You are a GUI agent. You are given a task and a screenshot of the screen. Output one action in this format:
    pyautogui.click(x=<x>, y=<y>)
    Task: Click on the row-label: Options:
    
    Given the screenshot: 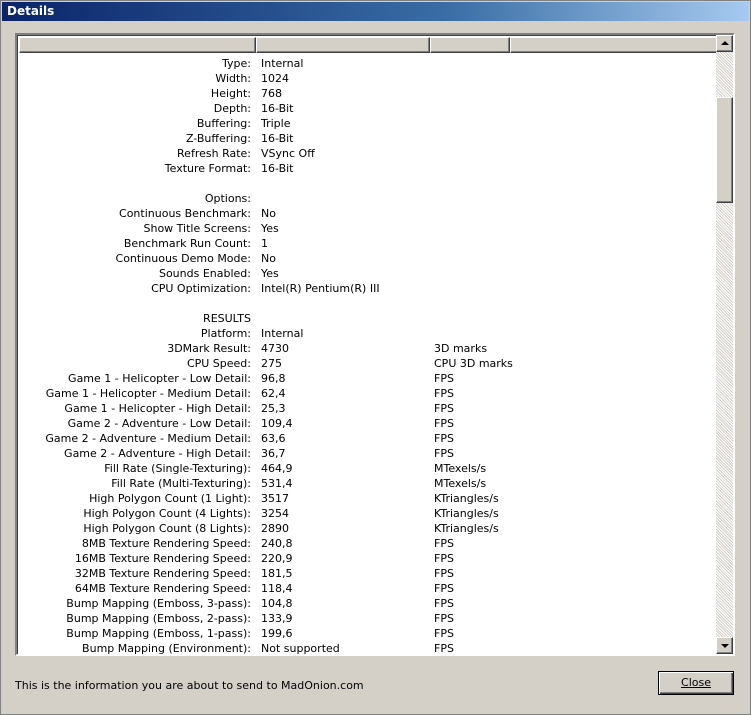 What is the action you would take?
    pyautogui.click(x=227, y=198)
    